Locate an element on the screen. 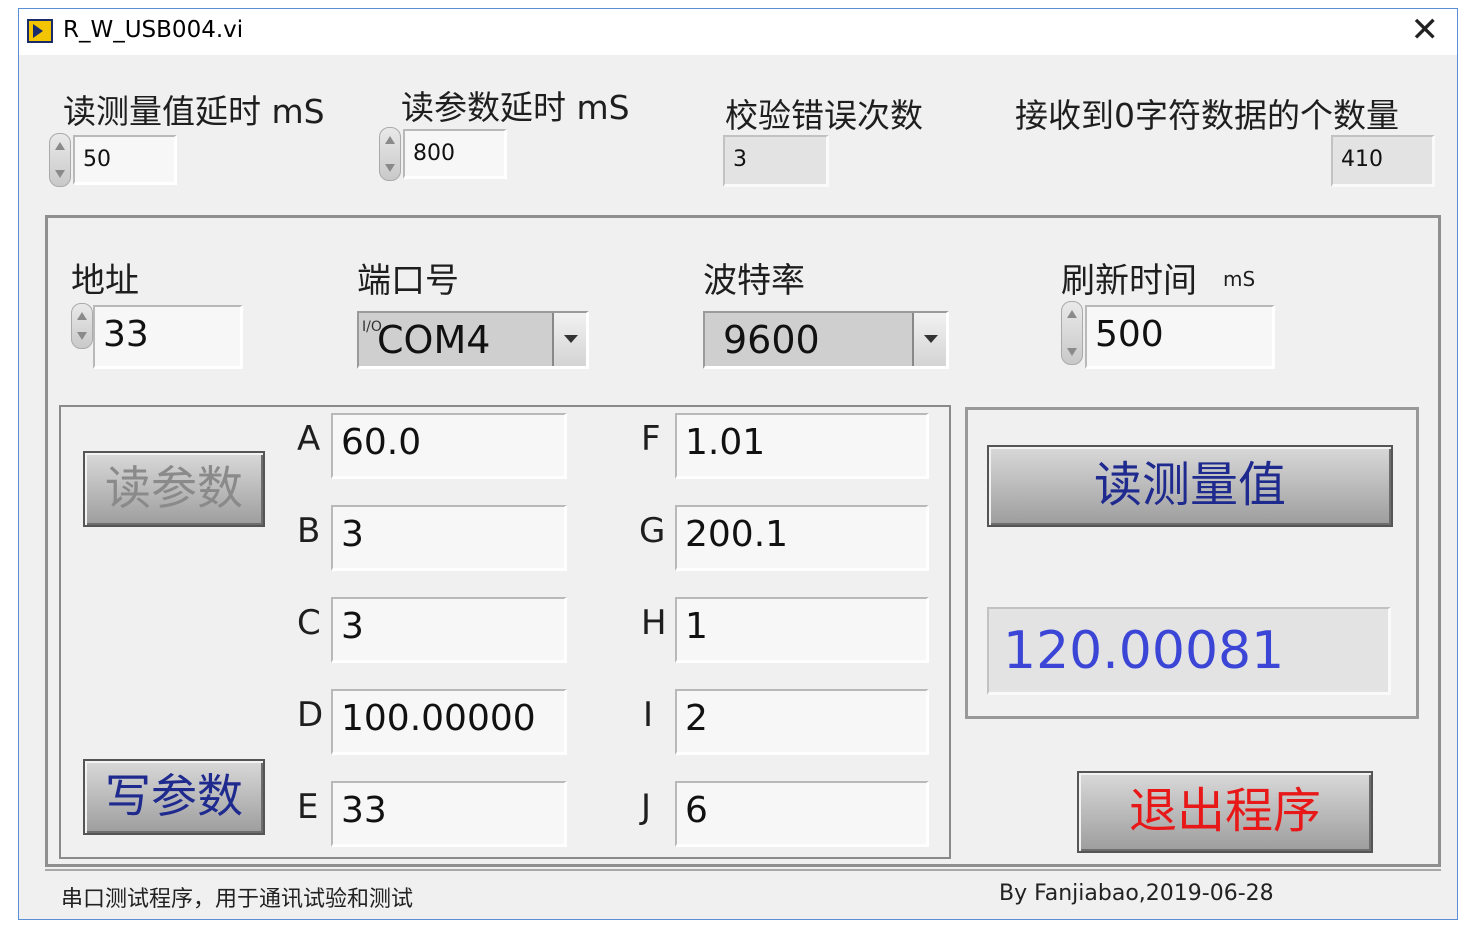 Image resolution: width=1471 pixels, height=933 pixels. param-h-input: 1 is located at coordinates (802, 630).